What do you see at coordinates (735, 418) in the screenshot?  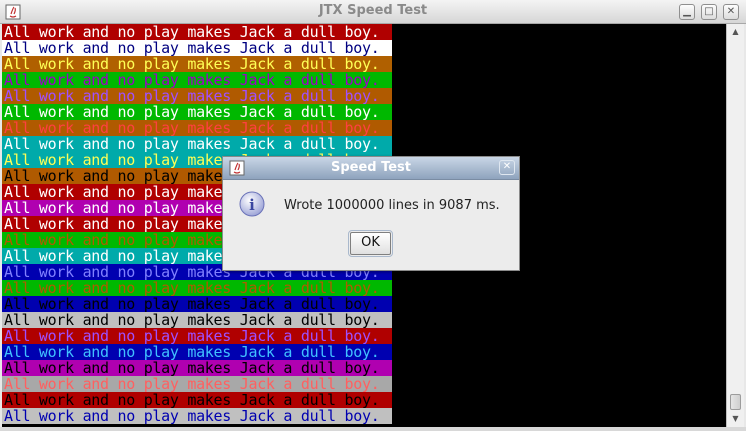 I see `scroll-down-icon: ▼` at bounding box center [735, 418].